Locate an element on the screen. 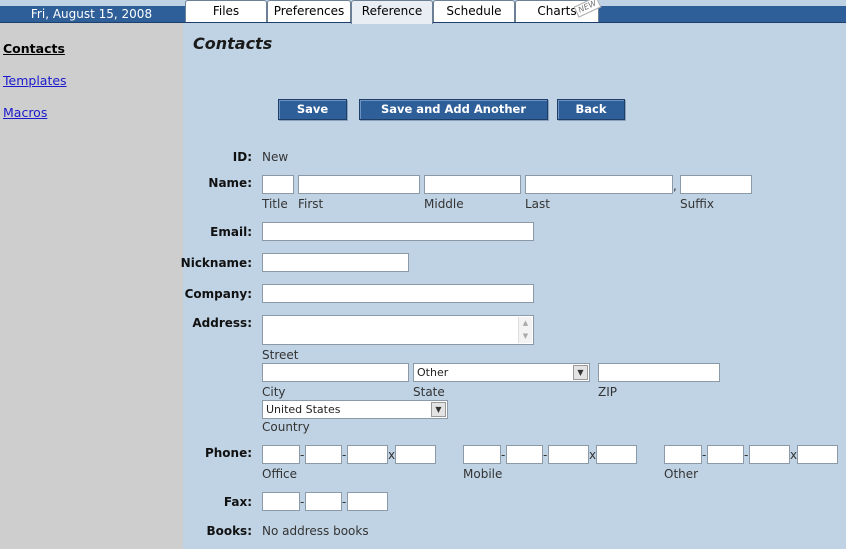  state-caption: State is located at coordinates (429, 392).